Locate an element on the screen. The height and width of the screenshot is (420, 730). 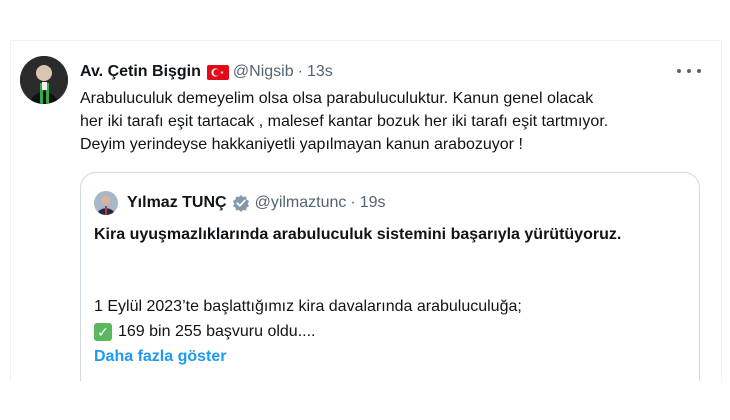
author-name: Av. Çetin Bişgin is located at coordinates (140, 72).